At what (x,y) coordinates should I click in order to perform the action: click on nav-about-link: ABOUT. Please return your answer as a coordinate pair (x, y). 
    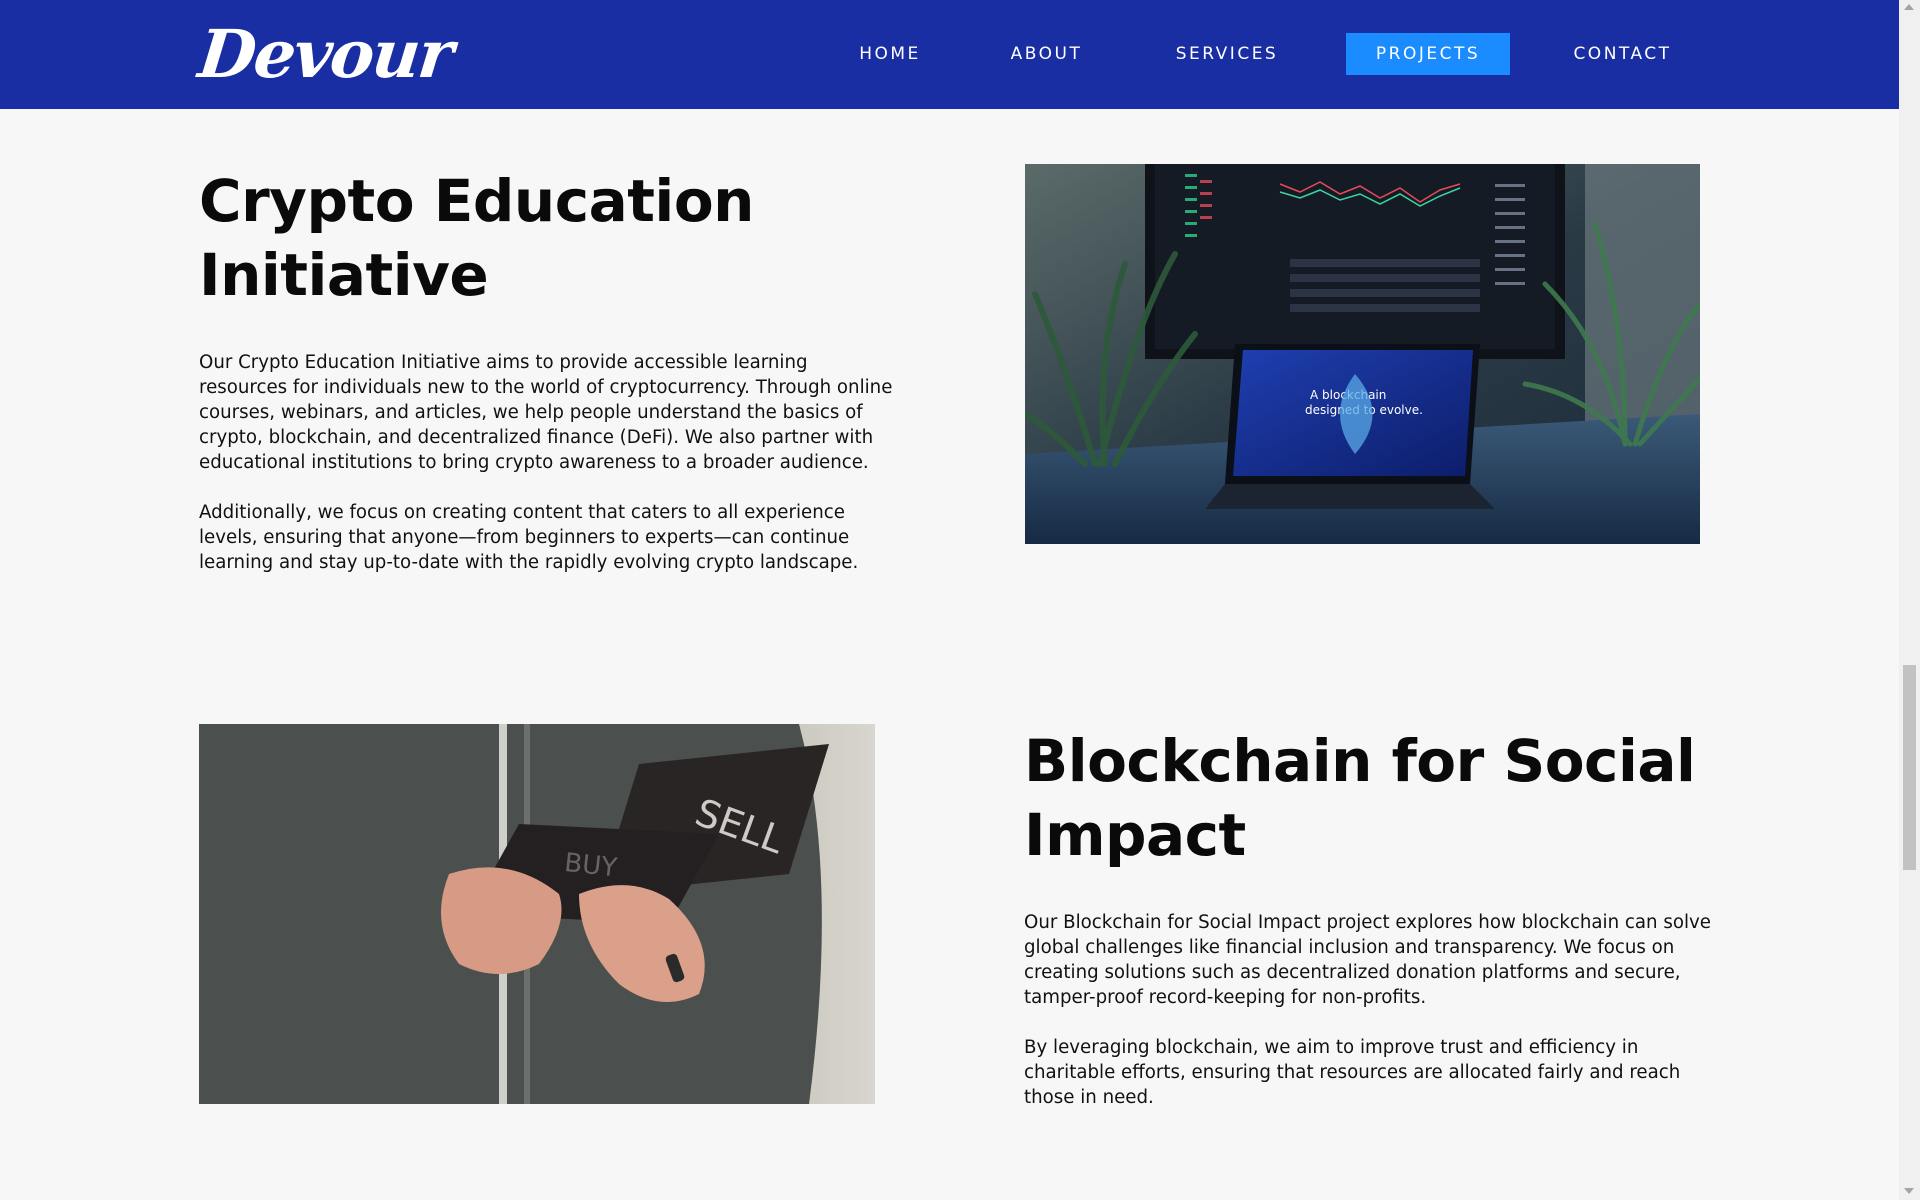
    Looking at the image, I should click on (1046, 54).